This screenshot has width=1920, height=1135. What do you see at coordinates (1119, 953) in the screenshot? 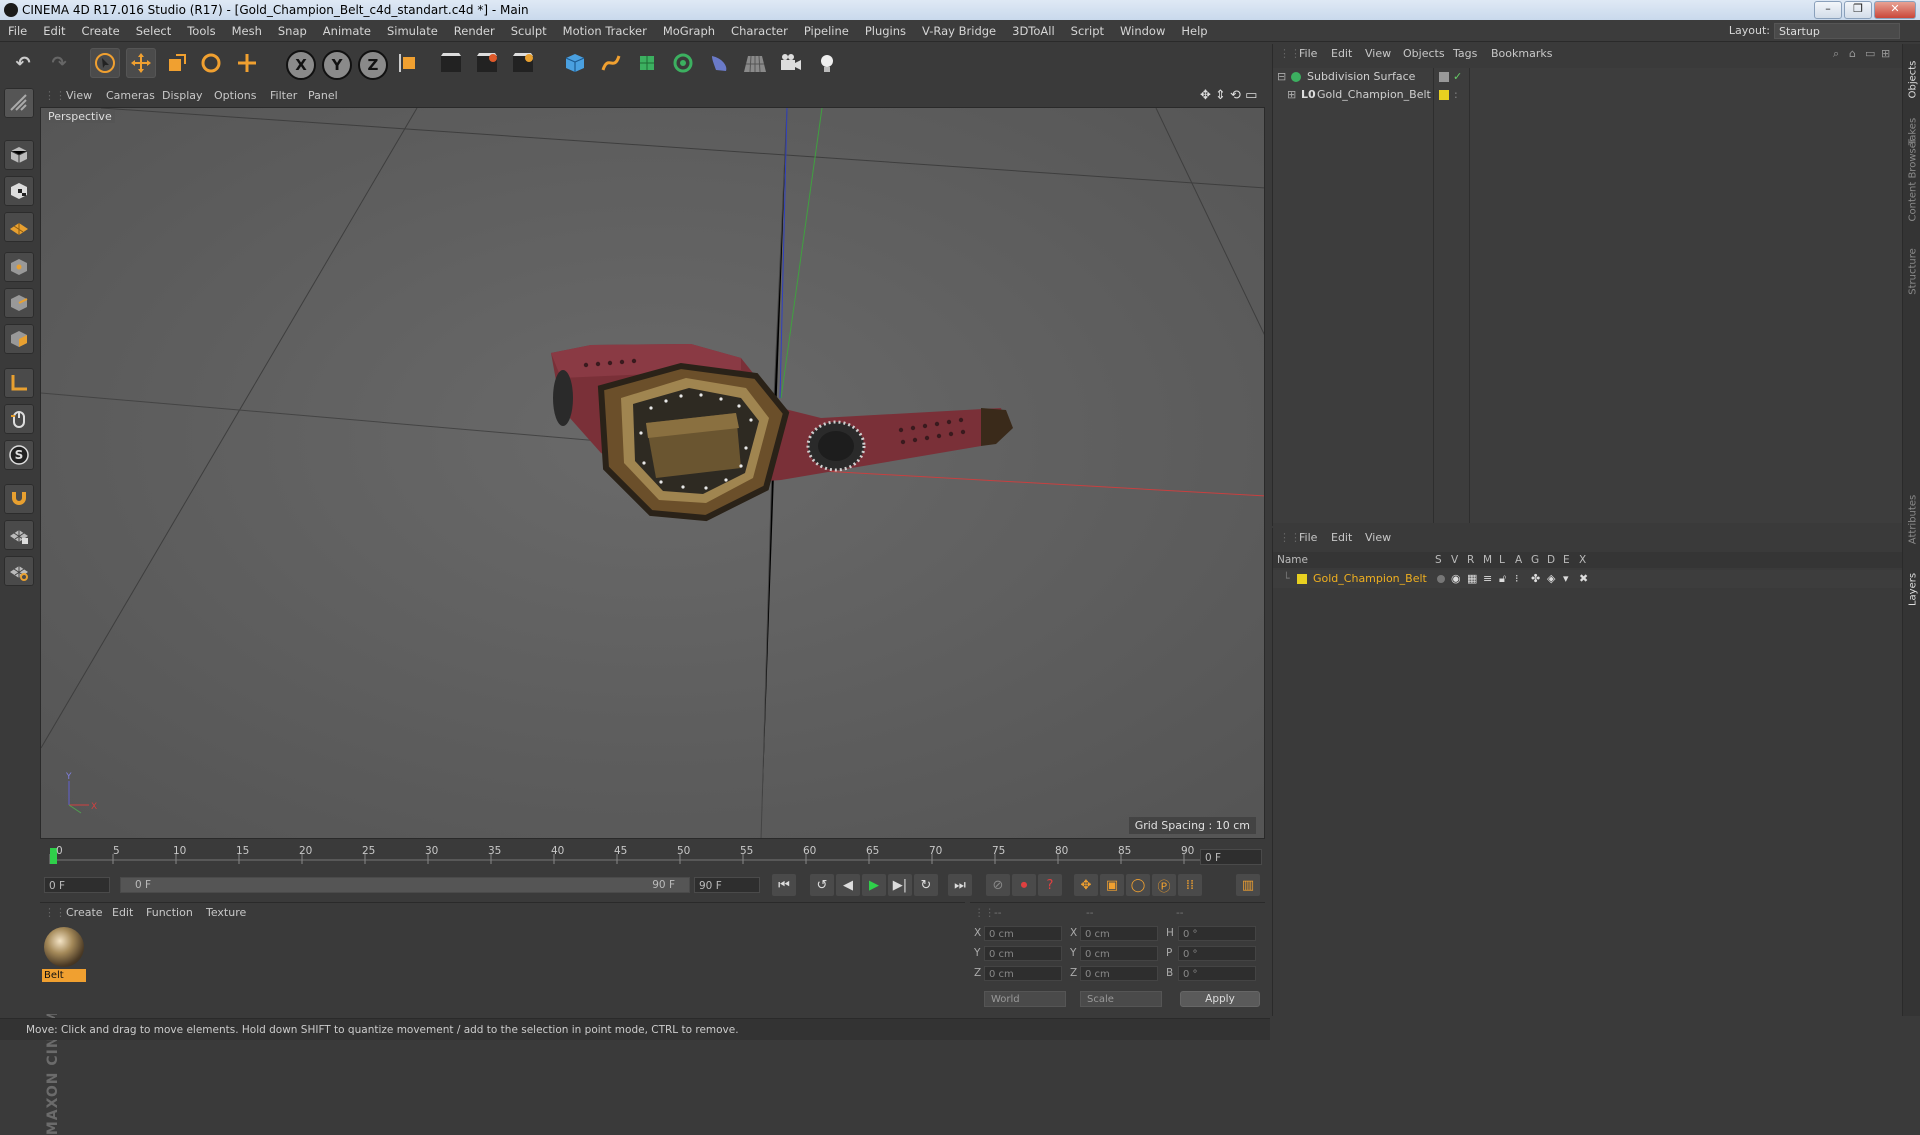
I see `size-y-field: 0 cm` at bounding box center [1119, 953].